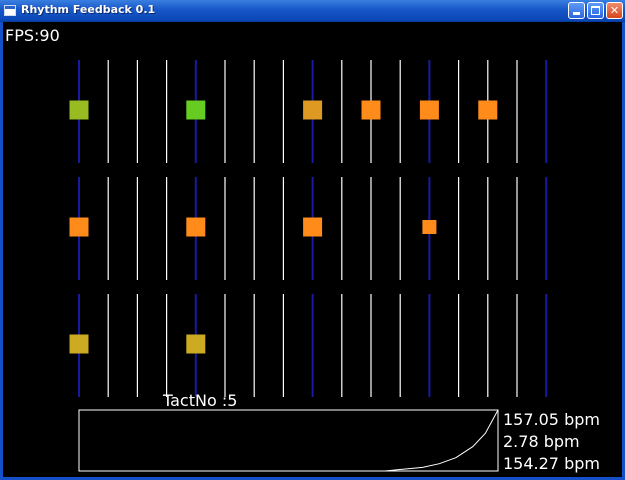  I want to click on bpm-readout-2: 2.78 bpm, so click(541, 441).